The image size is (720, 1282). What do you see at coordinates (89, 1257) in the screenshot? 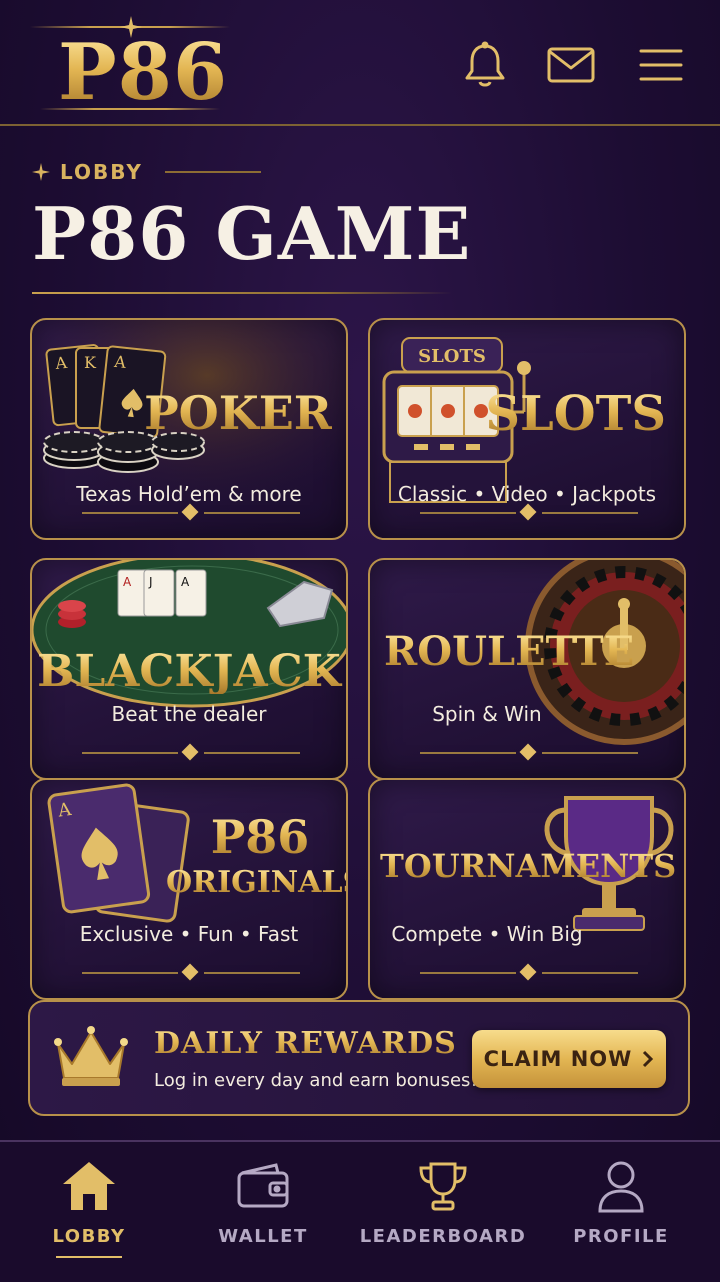
I see `active-nav-indicator` at bounding box center [89, 1257].